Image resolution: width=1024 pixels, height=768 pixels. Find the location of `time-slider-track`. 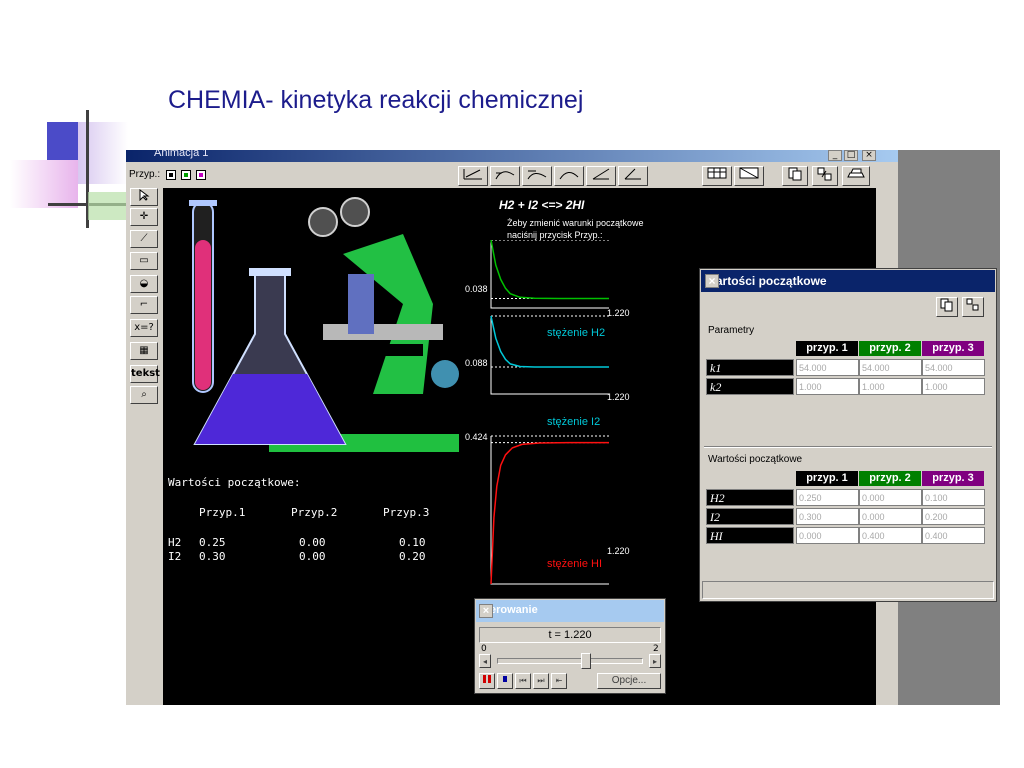

time-slider-track is located at coordinates (570, 661).